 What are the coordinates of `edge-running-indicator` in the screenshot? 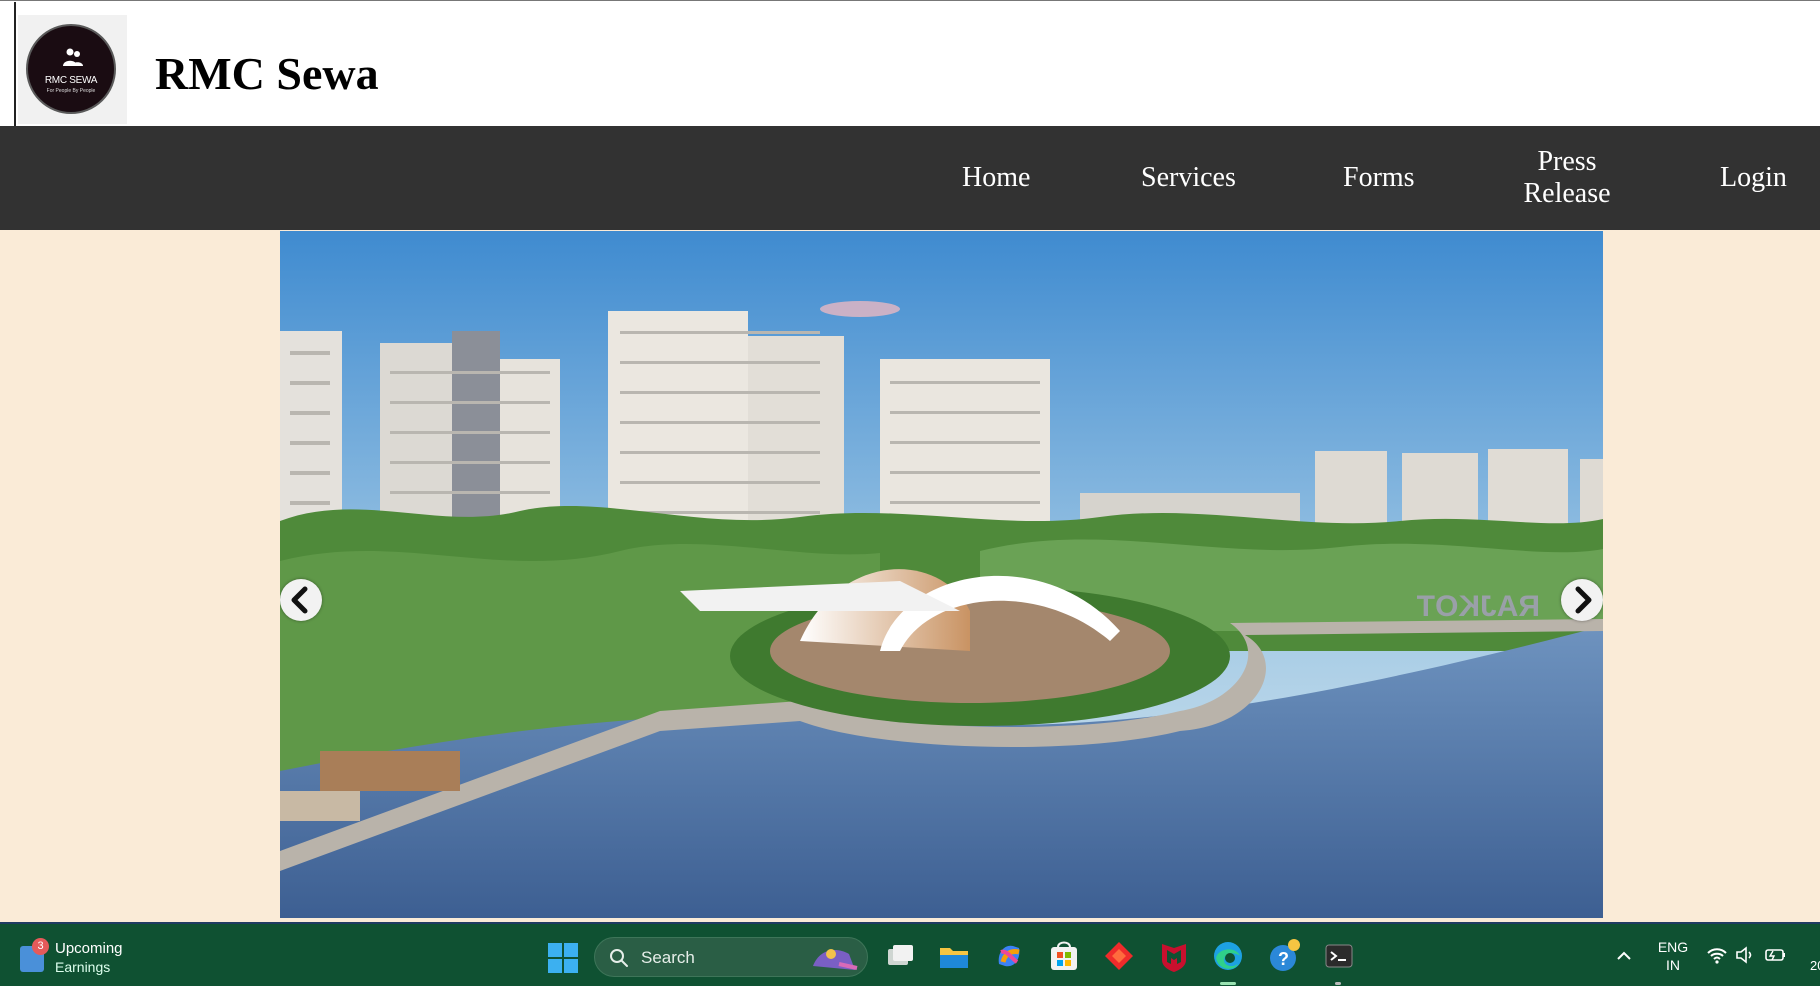 It's located at (1228, 983).